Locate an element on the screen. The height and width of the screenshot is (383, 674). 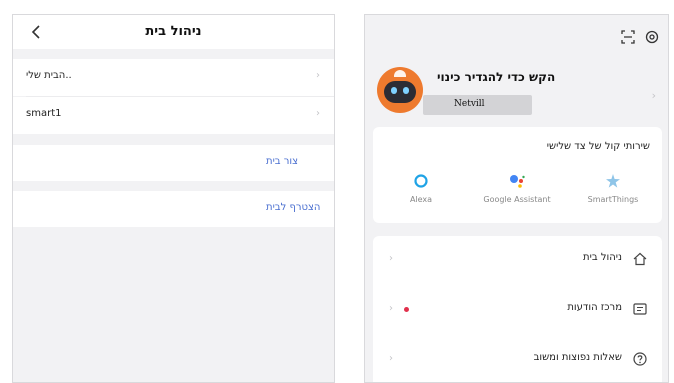
page-title: ניהול בית is located at coordinates (173, 31).